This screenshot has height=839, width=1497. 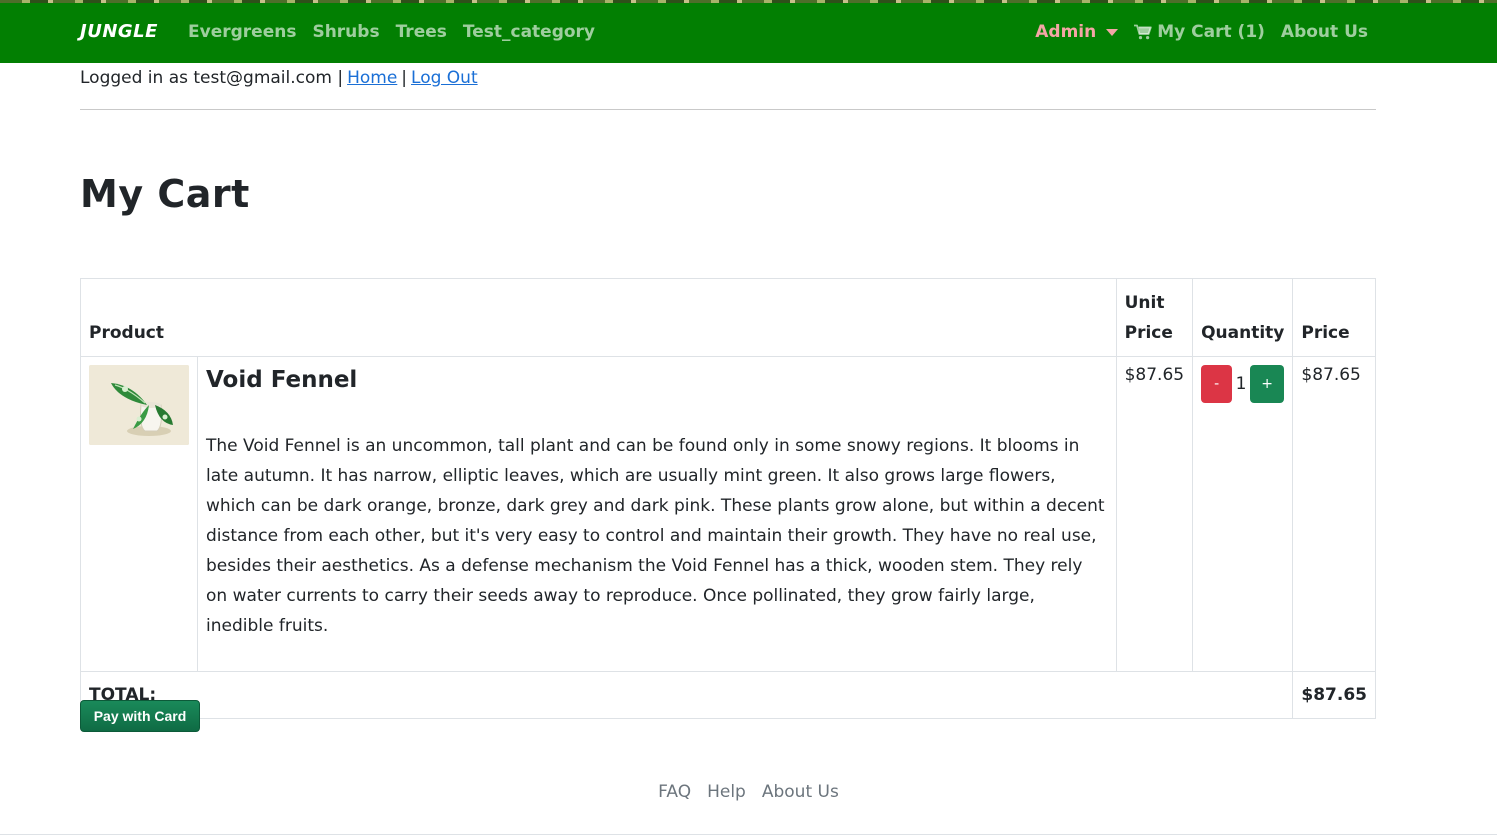 What do you see at coordinates (212, 78) in the screenshot?
I see `logged-in-text: Logged in as test@gmail.com |` at bounding box center [212, 78].